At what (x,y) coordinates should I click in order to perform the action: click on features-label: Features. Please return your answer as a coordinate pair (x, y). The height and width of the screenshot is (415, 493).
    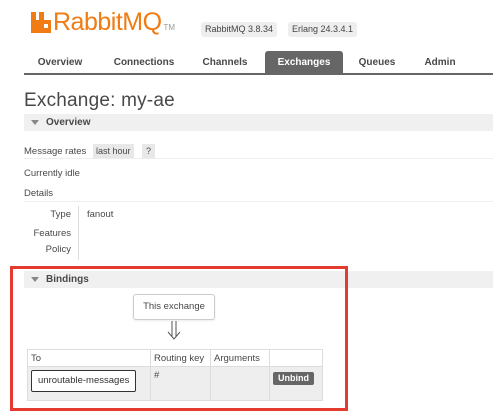
    Looking at the image, I should click on (52, 233).